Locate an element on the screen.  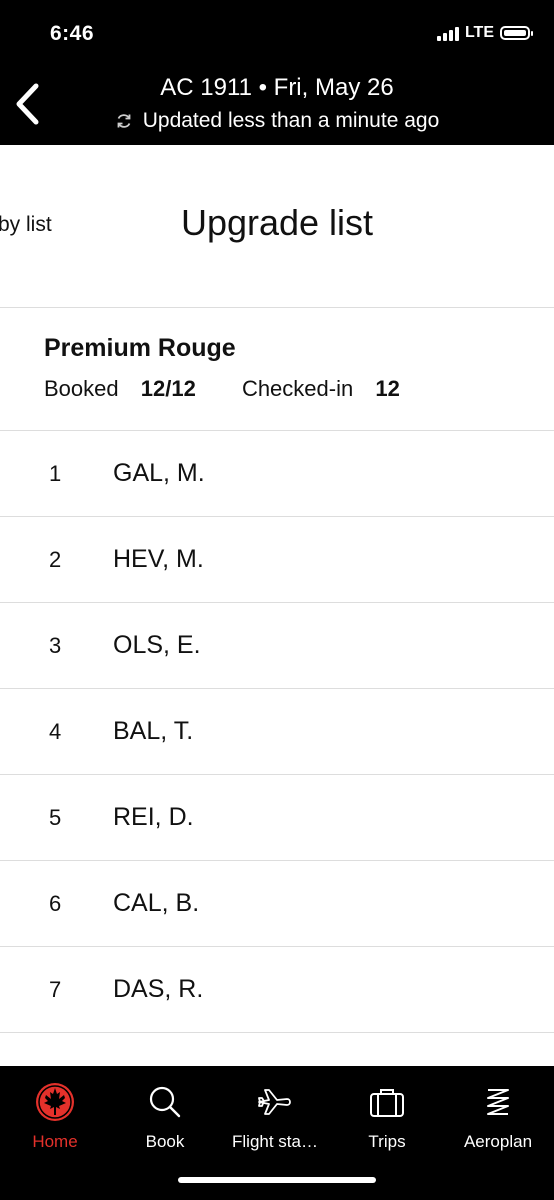
passenger-name: DAS, R. is located at coordinates (158, 989).